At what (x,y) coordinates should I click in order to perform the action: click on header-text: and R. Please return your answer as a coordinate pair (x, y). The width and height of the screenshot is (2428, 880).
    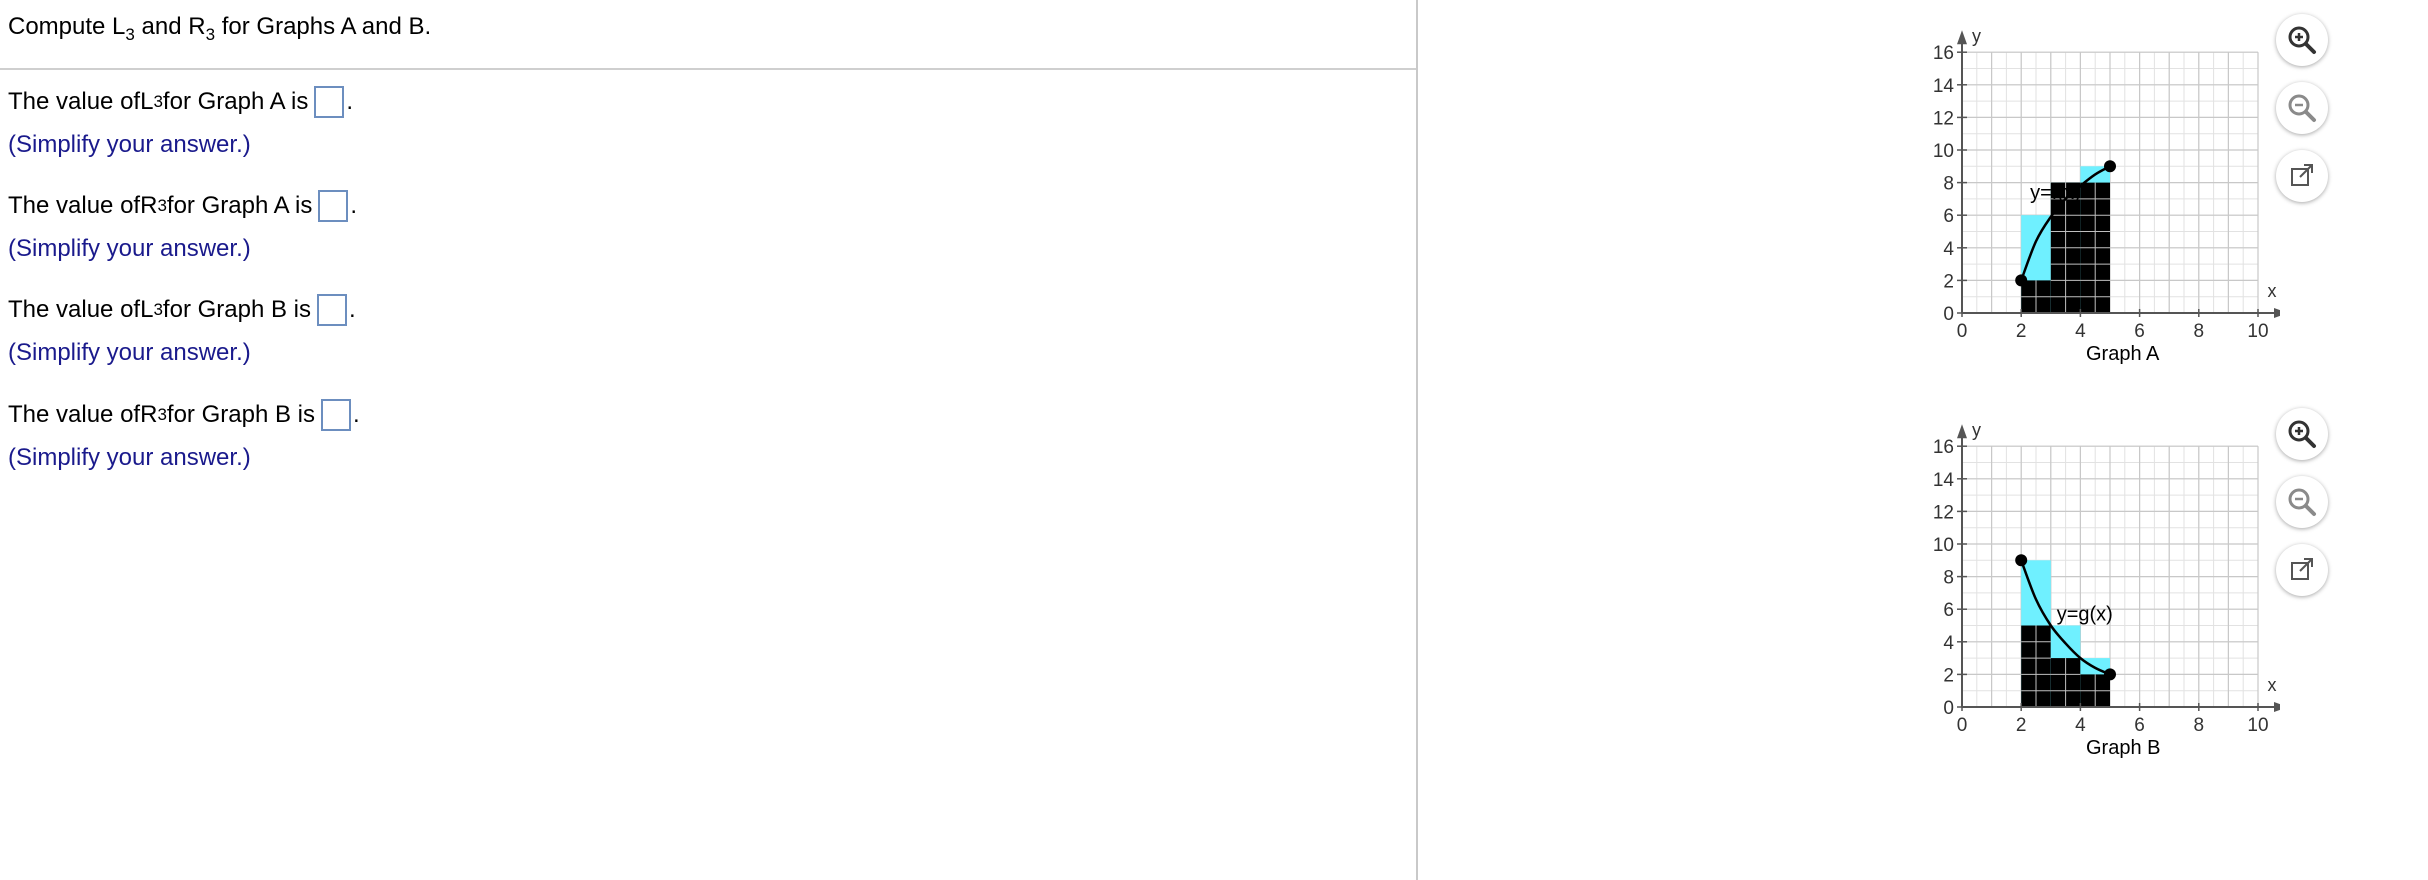
    Looking at the image, I should click on (170, 26).